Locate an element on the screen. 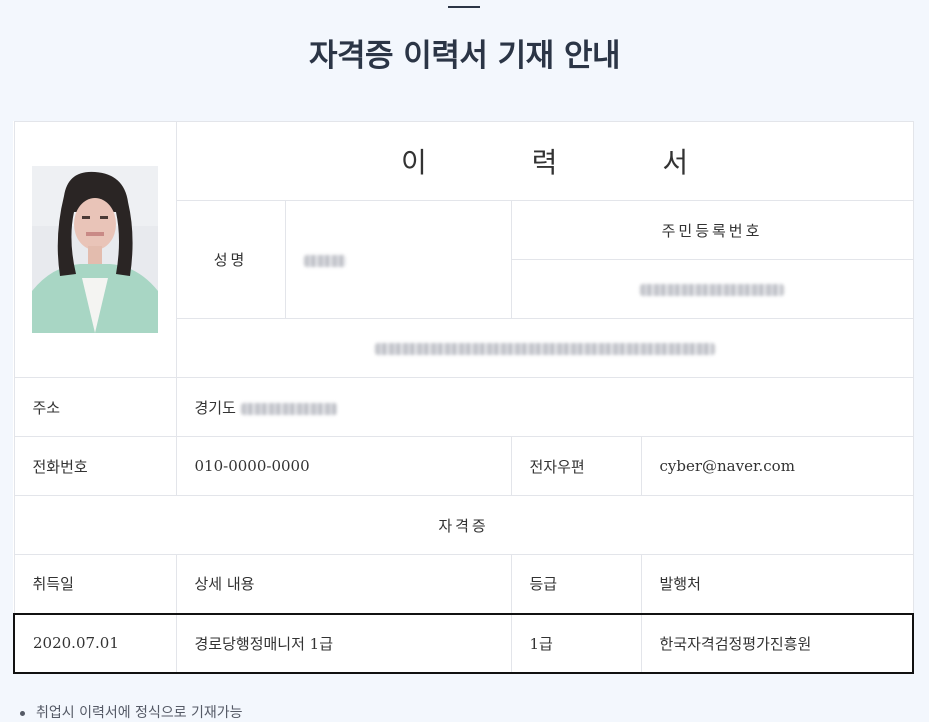  redacted-name is located at coordinates (324, 260).